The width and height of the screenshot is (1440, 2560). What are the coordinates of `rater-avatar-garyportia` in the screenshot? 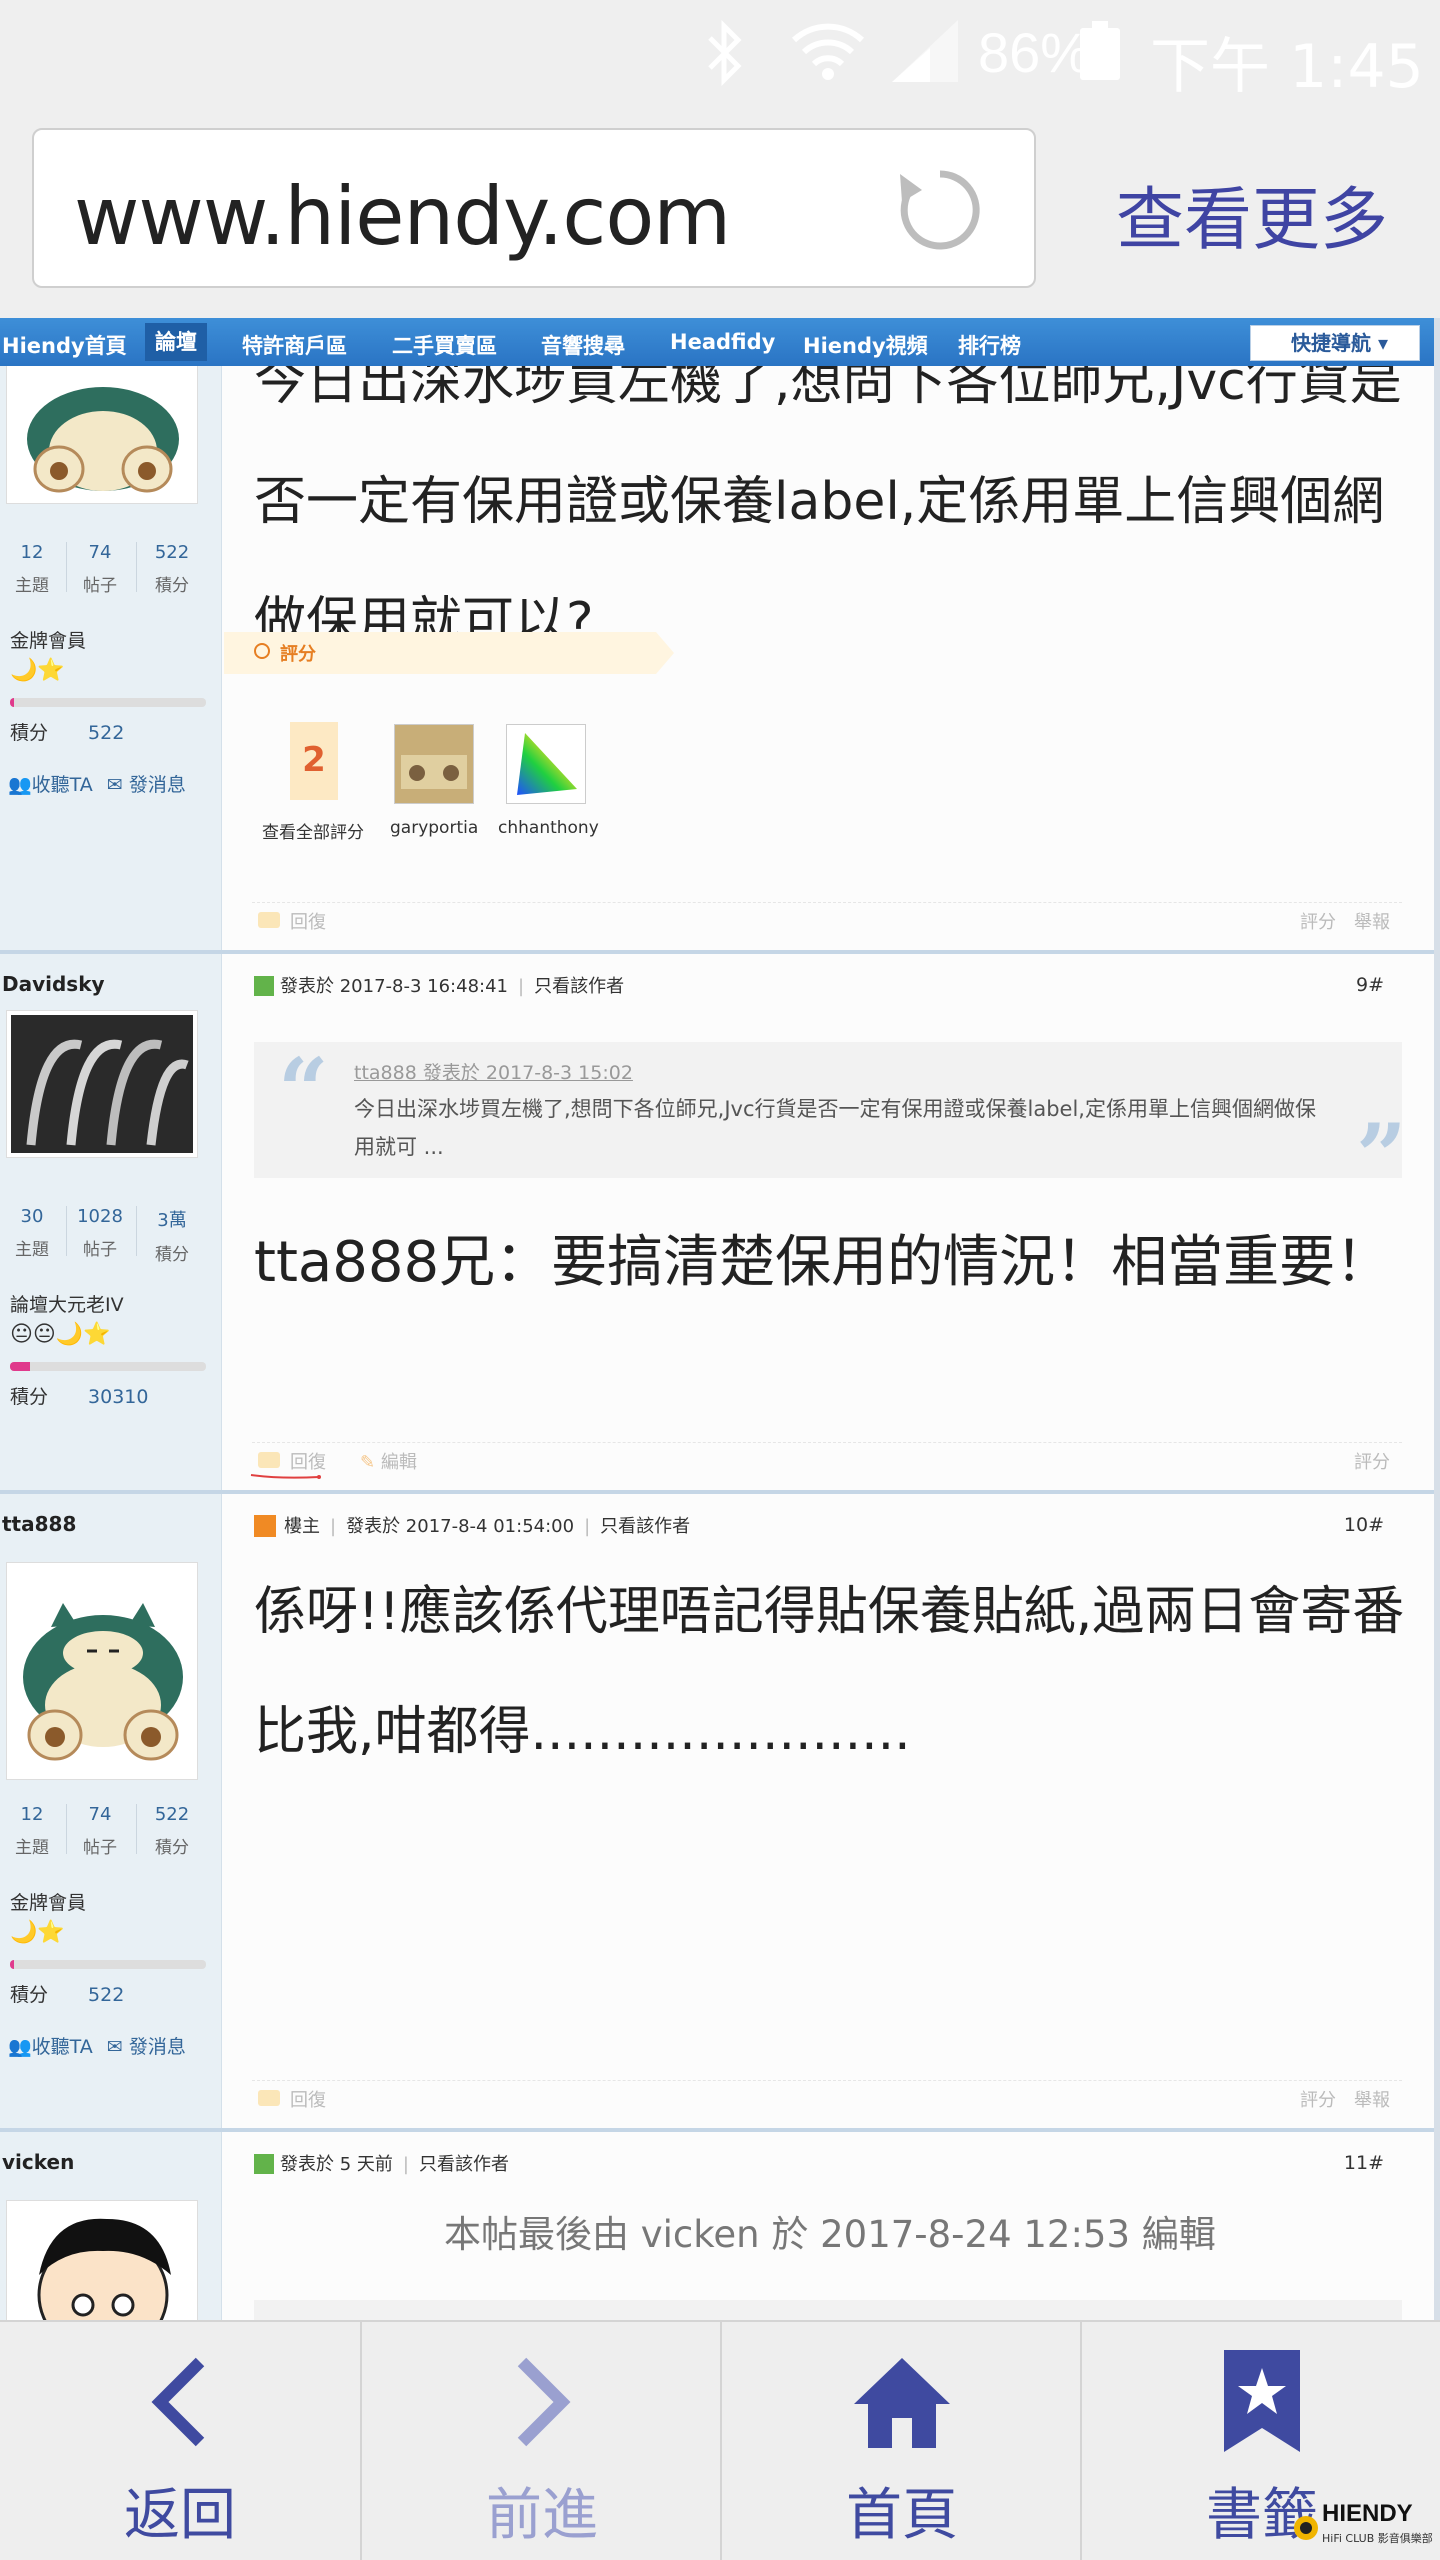 It's located at (434, 764).